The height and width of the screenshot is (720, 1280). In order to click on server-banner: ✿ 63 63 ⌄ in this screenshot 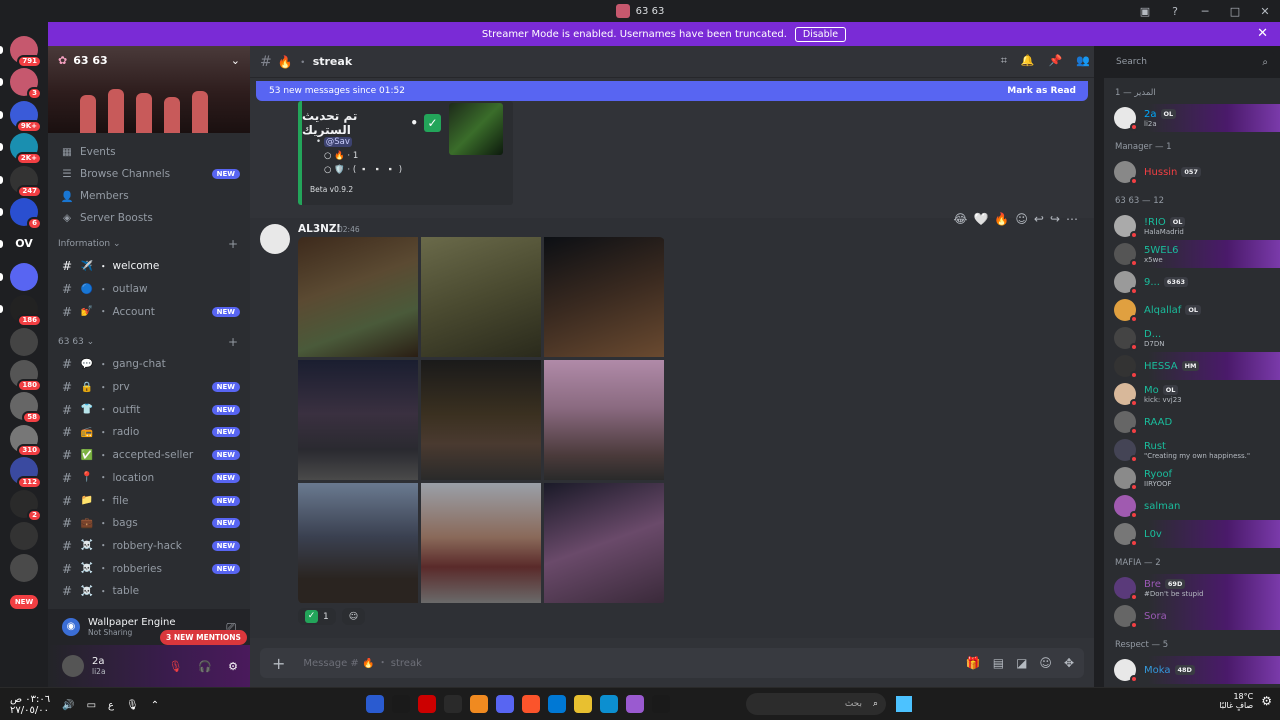, I will do `click(149, 89)`.